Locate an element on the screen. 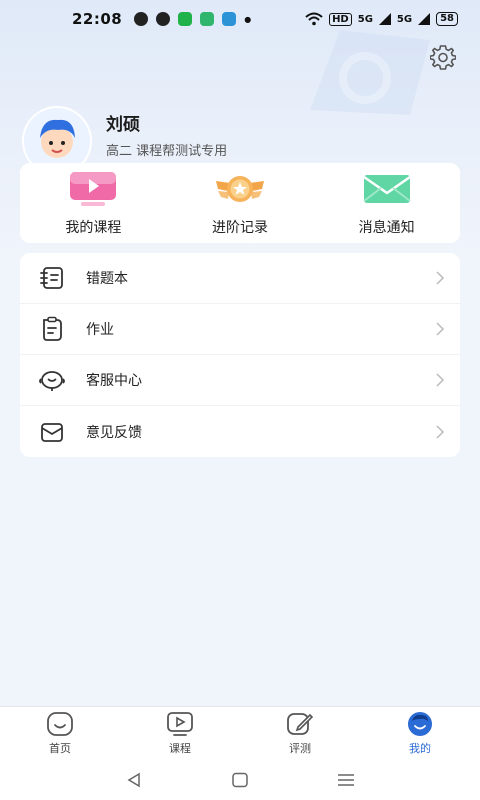 This screenshot has height=800, width=480. telegram-icon is located at coordinates (229, 19).